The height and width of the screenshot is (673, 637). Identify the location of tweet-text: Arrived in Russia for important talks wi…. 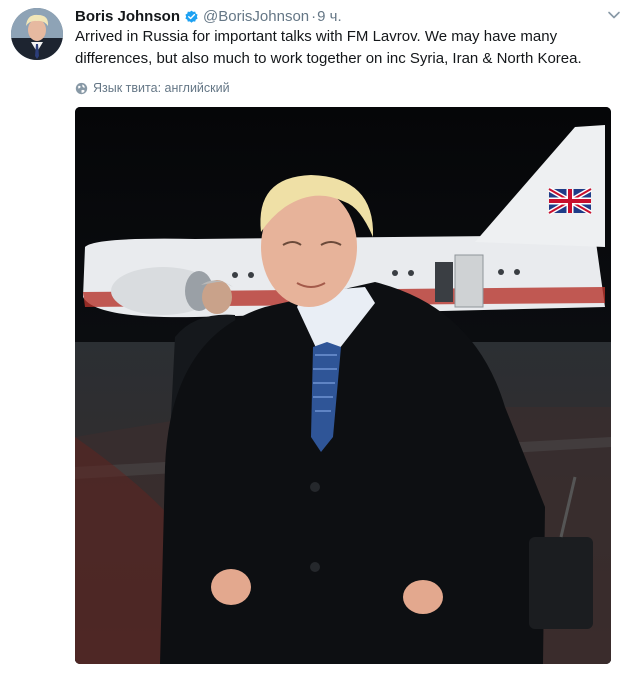
(328, 47).